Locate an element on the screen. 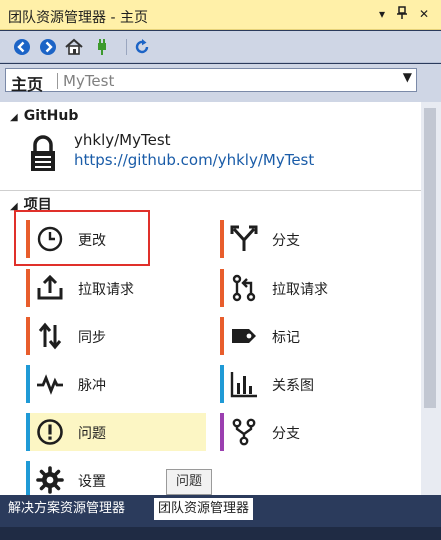  tile-pull-requests-right: 拉取请求 is located at coordinates (310, 288).